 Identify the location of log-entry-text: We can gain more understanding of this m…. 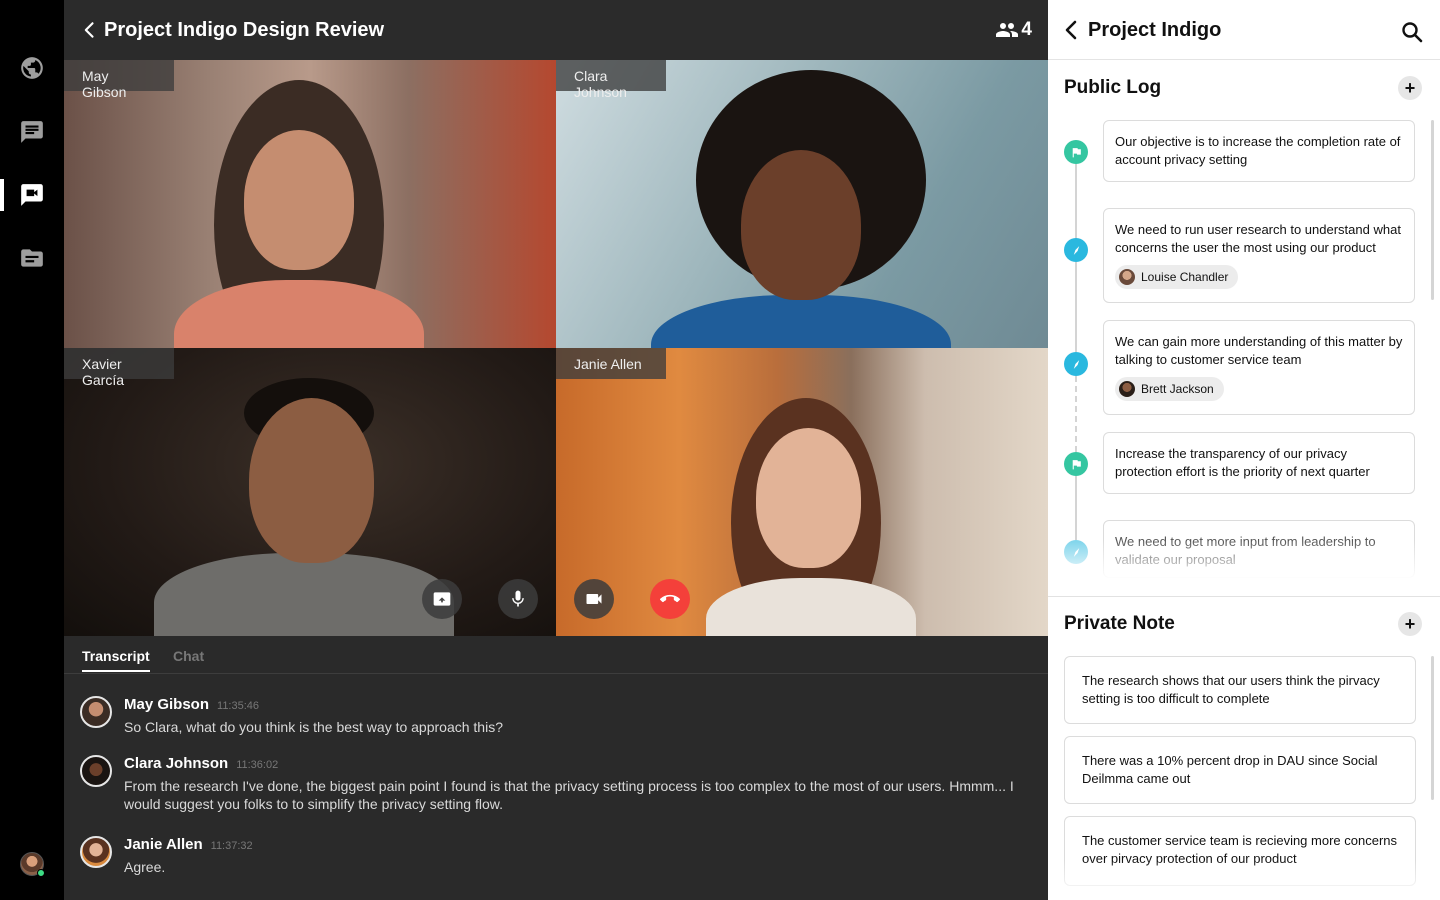
(1259, 350).